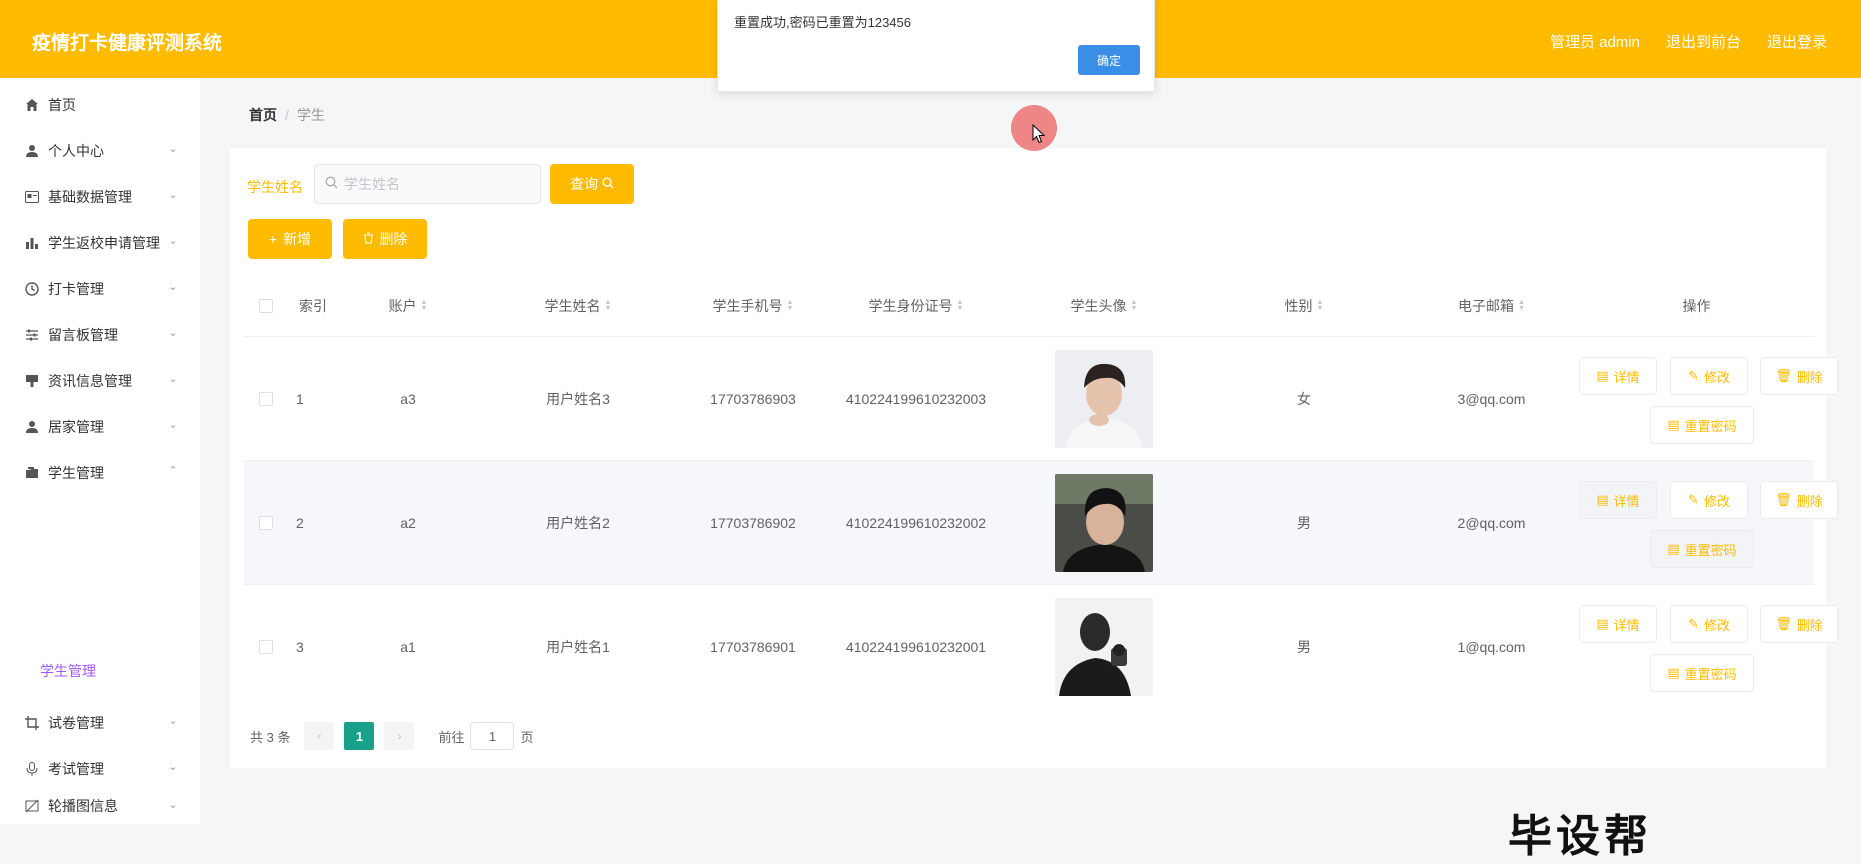 Image resolution: width=1861 pixels, height=864 pixels. Describe the element at coordinates (76, 151) in the screenshot. I see `sidebar-item-label: 个人中心` at that location.